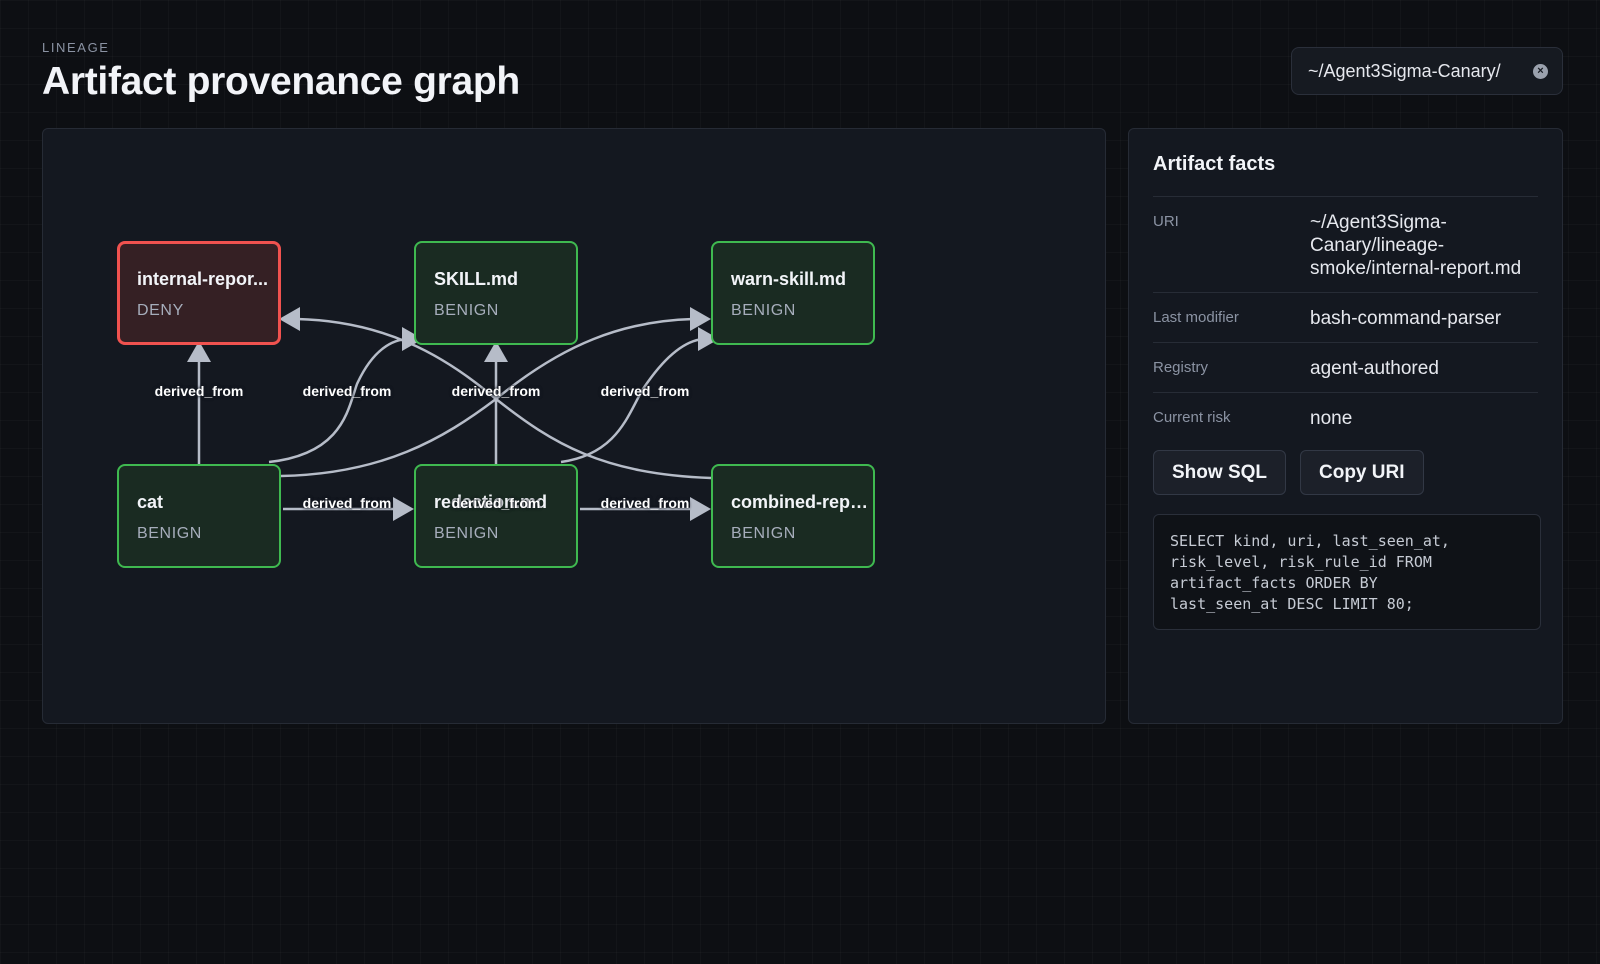 The height and width of the screenshot is (964, 1600). What do you see at coordinates (1374, 368) in the screenshot?
I see `fact-value: agent-authored` at bounding box center [1374, 368].